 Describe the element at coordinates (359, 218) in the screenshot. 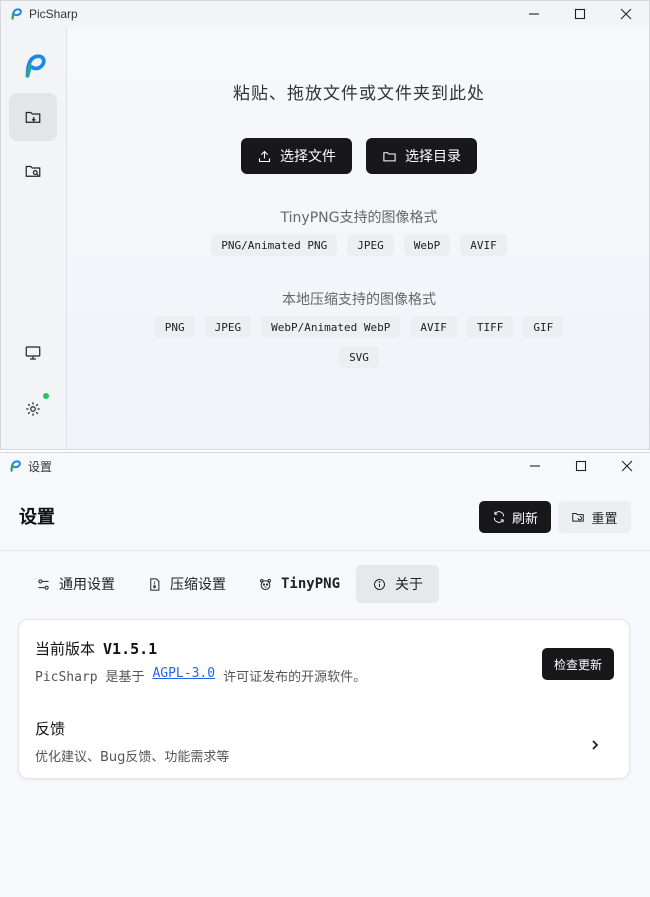

I see `tinypng-formats-title: TinyPNG支持的图像格式` at that location.